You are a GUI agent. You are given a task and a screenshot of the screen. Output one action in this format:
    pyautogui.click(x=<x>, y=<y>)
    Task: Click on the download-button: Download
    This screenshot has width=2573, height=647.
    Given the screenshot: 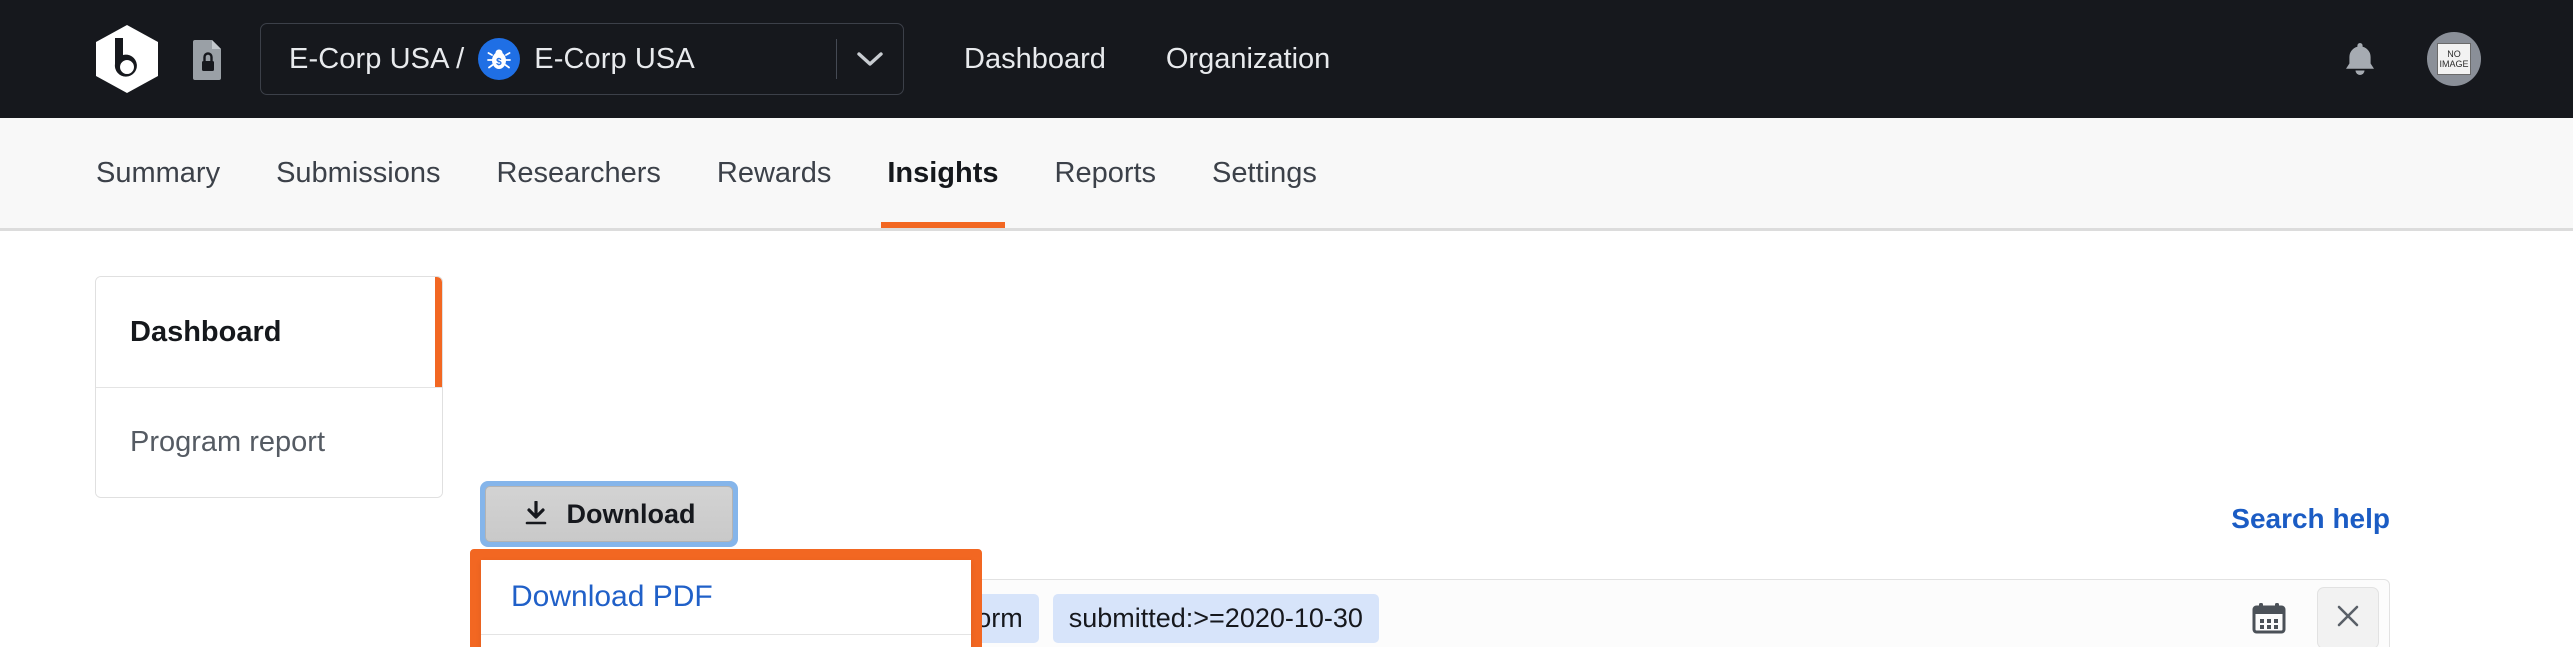 What is the action you would take?
    pyautogui.click(x=609, y=514)
    